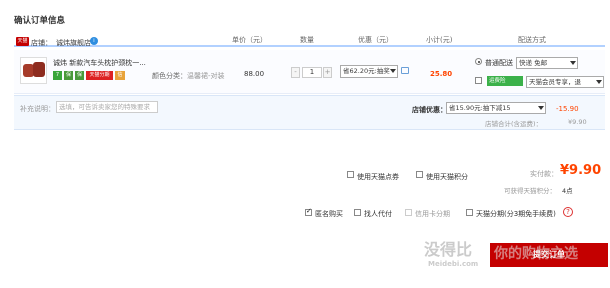 The height and width of the screenshot is (288, 610). Describe the element at coordinates (307, 40) in the screenshot. I see `header-quantity: 数量` at that location.